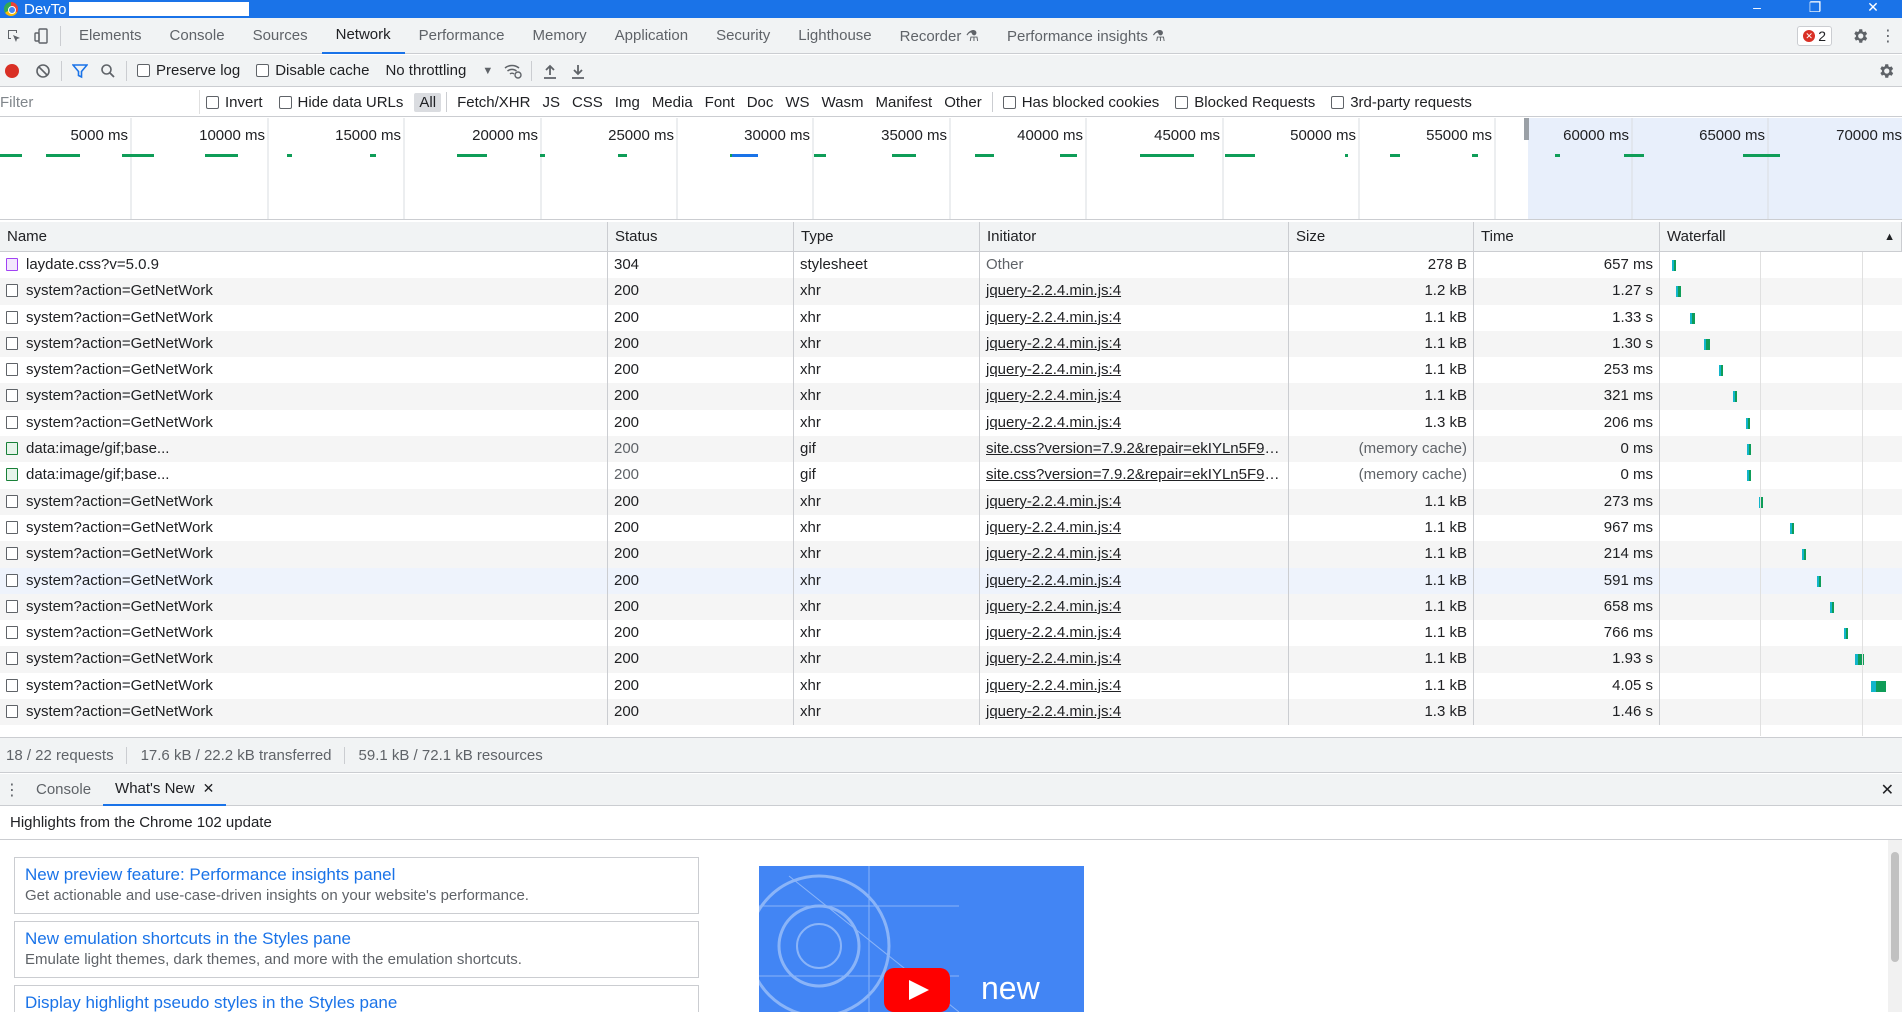  Describe the element at coordinates (110, 36) in the screenshot. I see `tab-elements: Elements` at that location.